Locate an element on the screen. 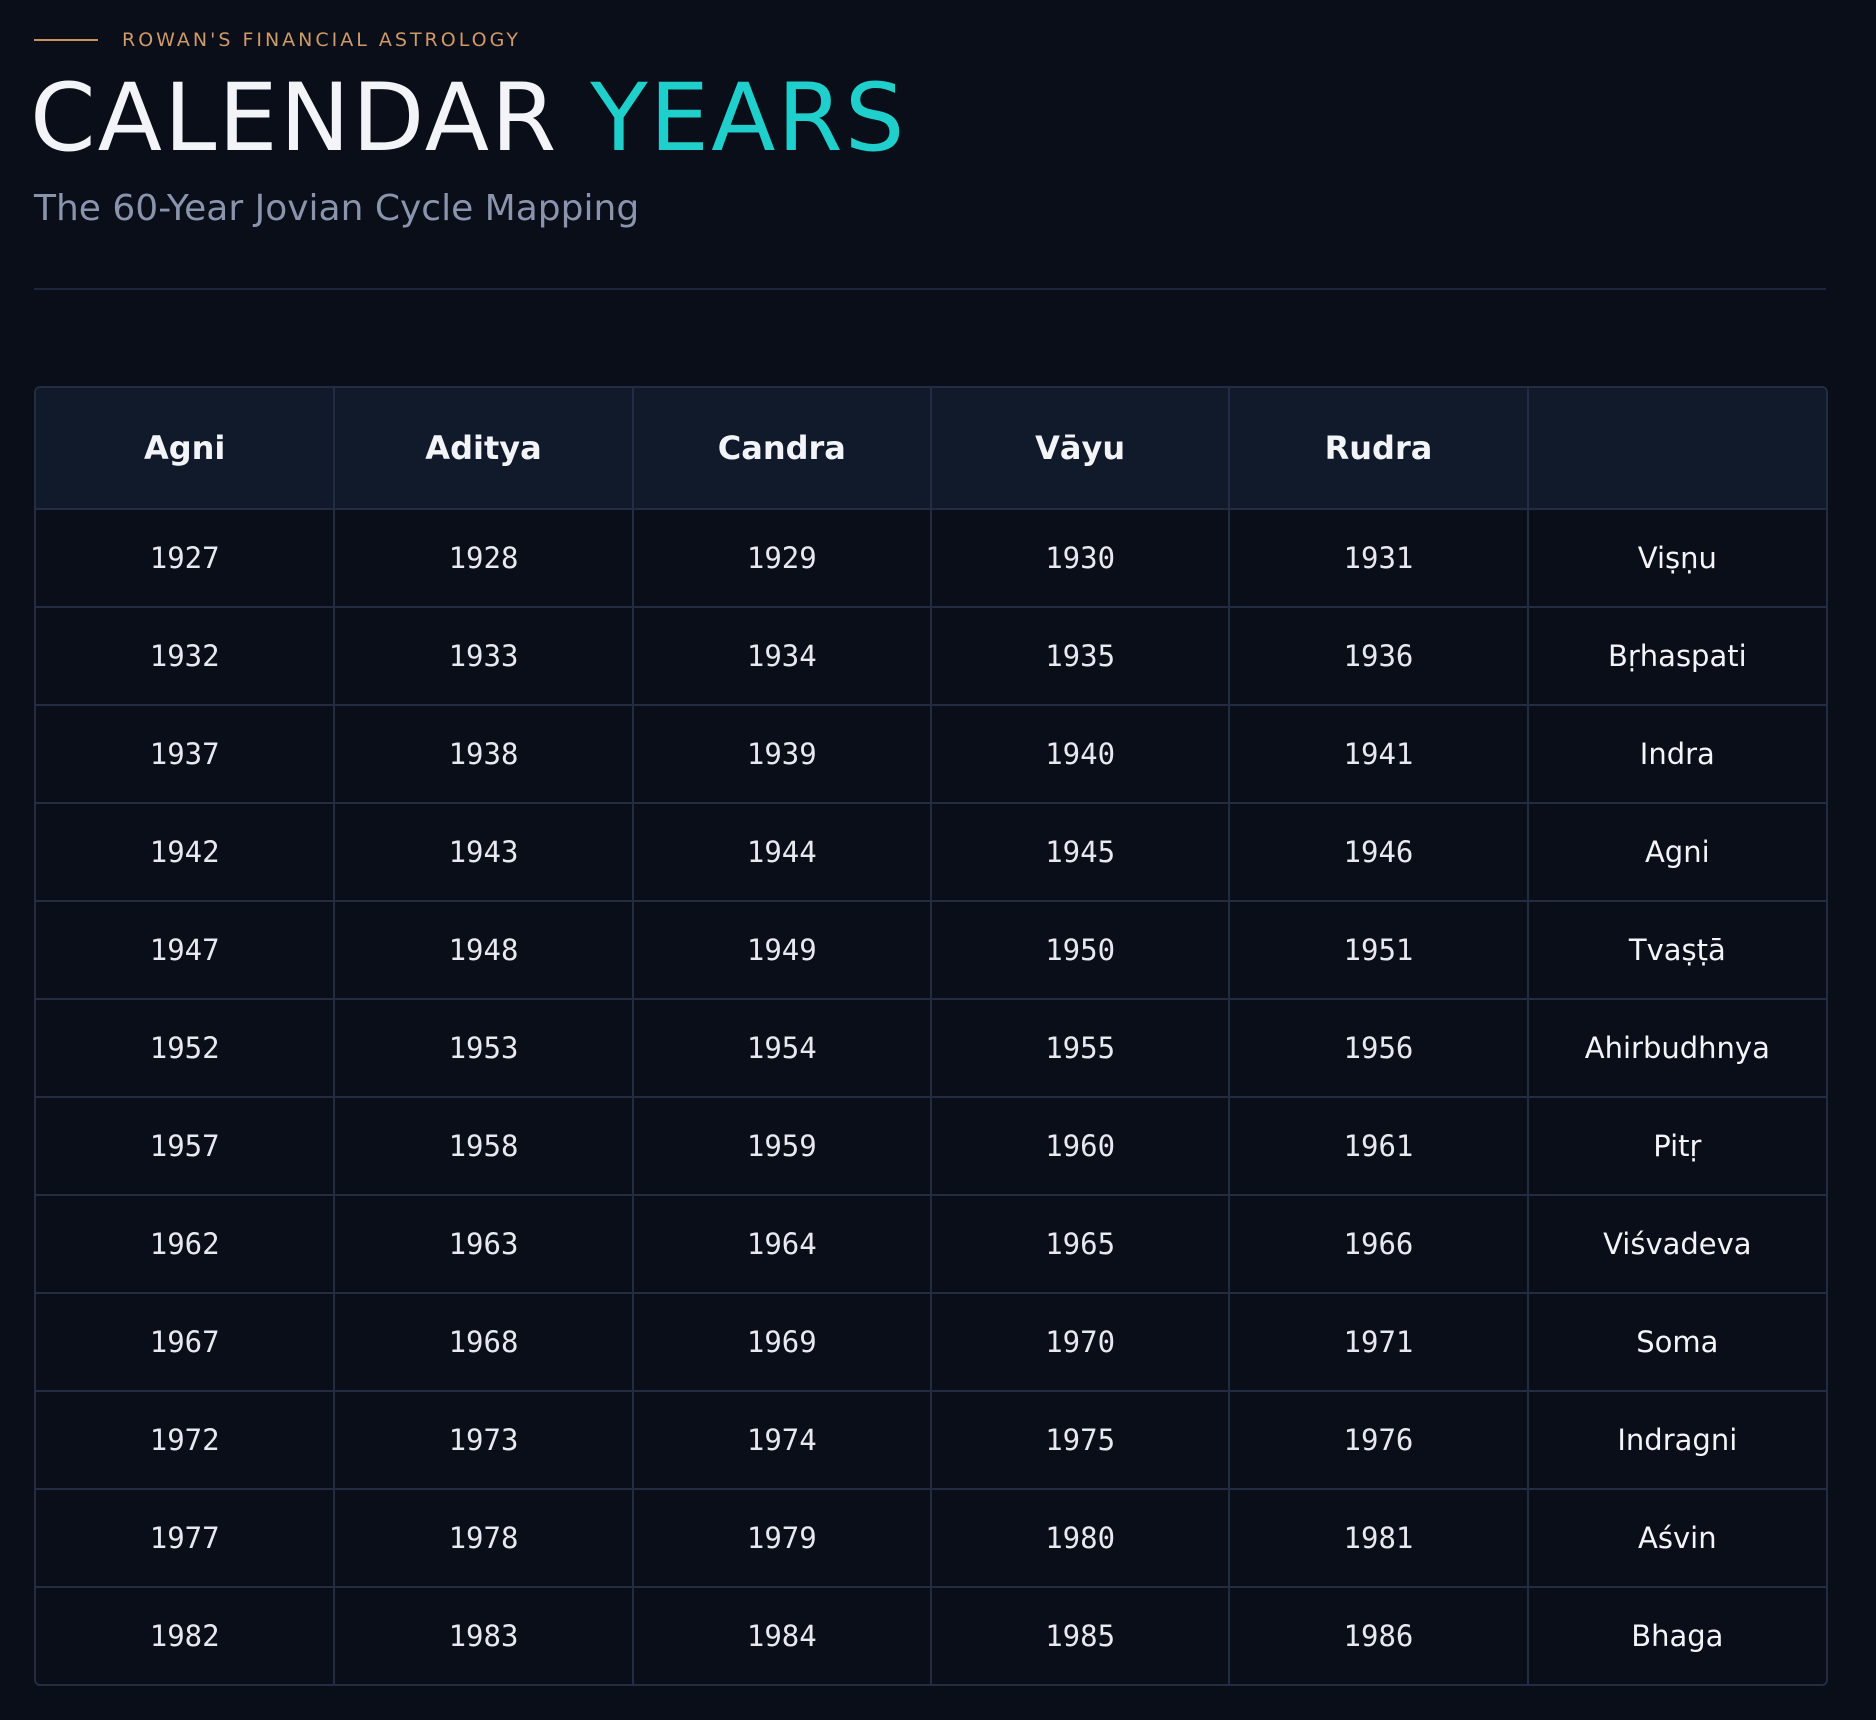 This screenshot has height=1720, width=1876. year-cell: 1927 is located at coordinates (186, 558).